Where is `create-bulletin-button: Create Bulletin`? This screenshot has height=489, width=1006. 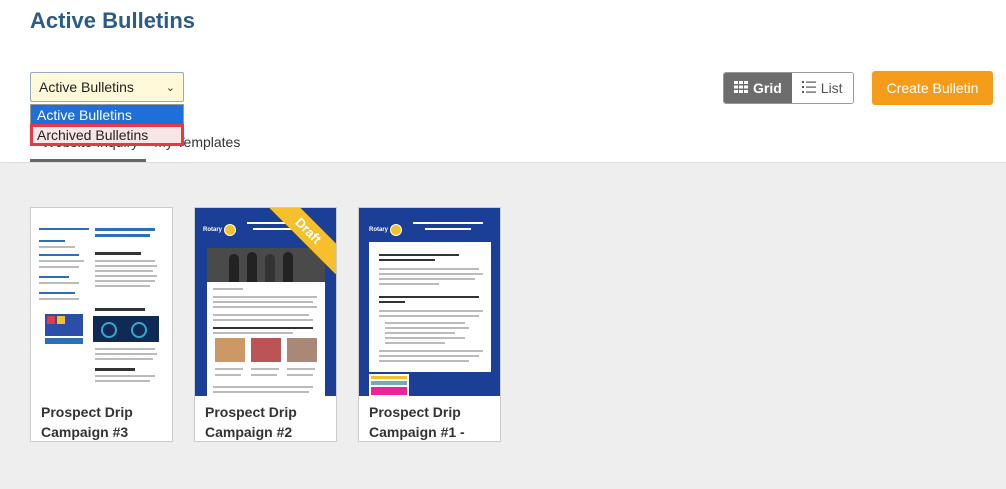 create-bulletin-button: Create Bulletin is located at coordinates (932, 88).